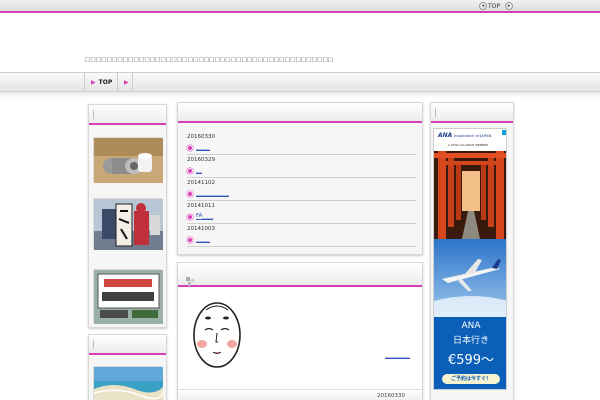 The image size is (600, 400). What do you see at coordinates (205, 216) in the screenshot?
I see `entry-link: FA____` at bounding box center [205, 216].